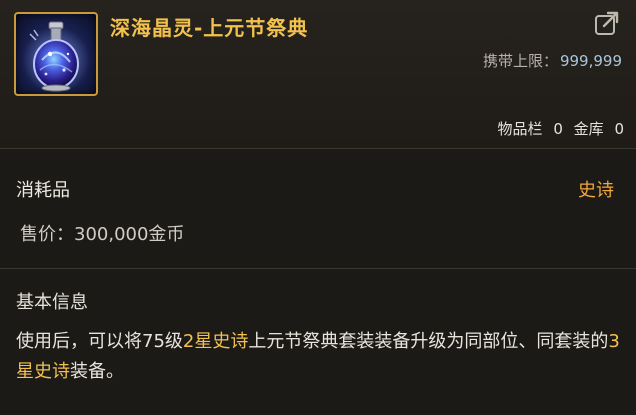 The height and width of the screenshot is (415, 636). I want to click on item-rarity: 史诗, so click(596, 190).